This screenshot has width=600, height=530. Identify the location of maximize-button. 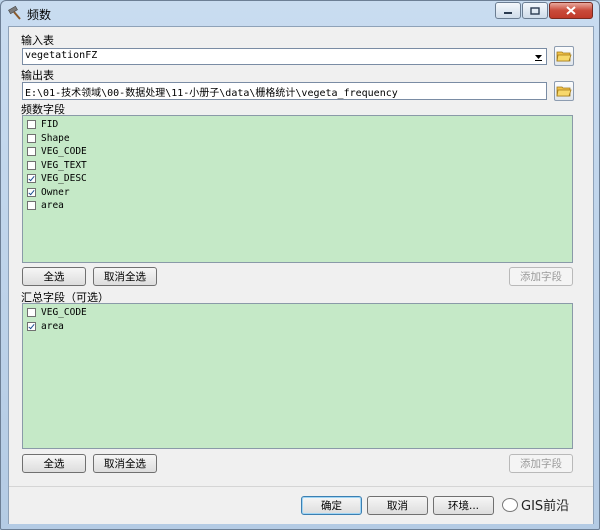
(535, 10).